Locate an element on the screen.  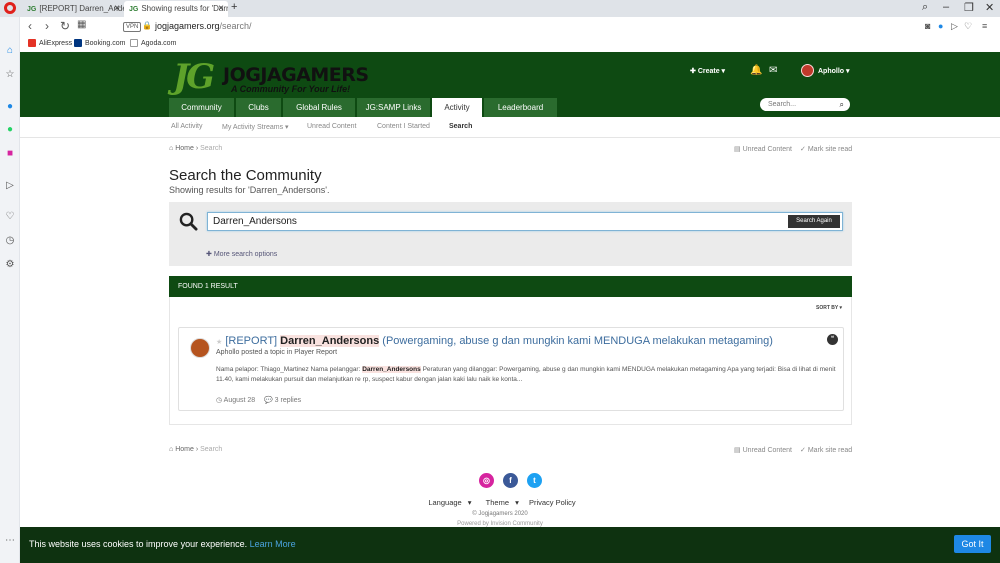
nav-tab-community: Community is located at coordinates (201, 107).